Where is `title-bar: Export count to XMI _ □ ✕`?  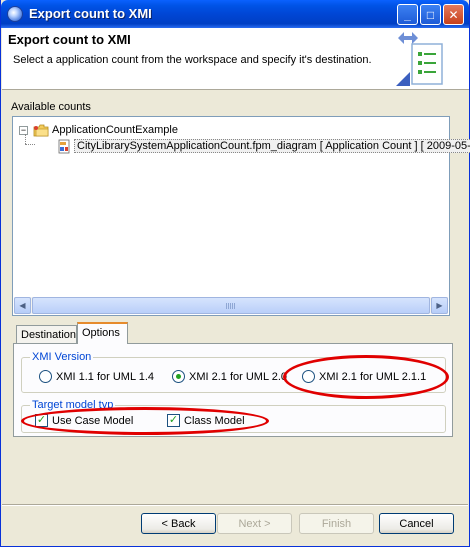 title-bar: Export count to XMI _ □ ✕ is located at coordinates (235, 14).